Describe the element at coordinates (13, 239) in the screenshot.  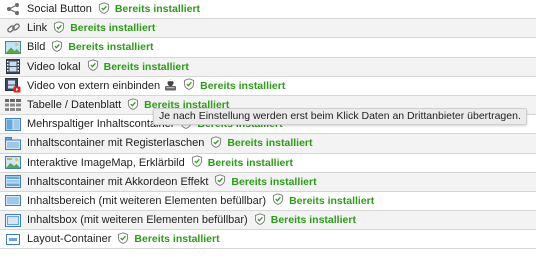
I see `layout-container-icon` at that location.